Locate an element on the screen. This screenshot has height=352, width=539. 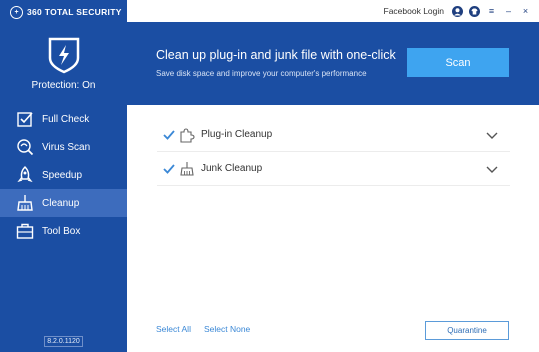
select-none-link: Select None is located at coordinates (227, 329).